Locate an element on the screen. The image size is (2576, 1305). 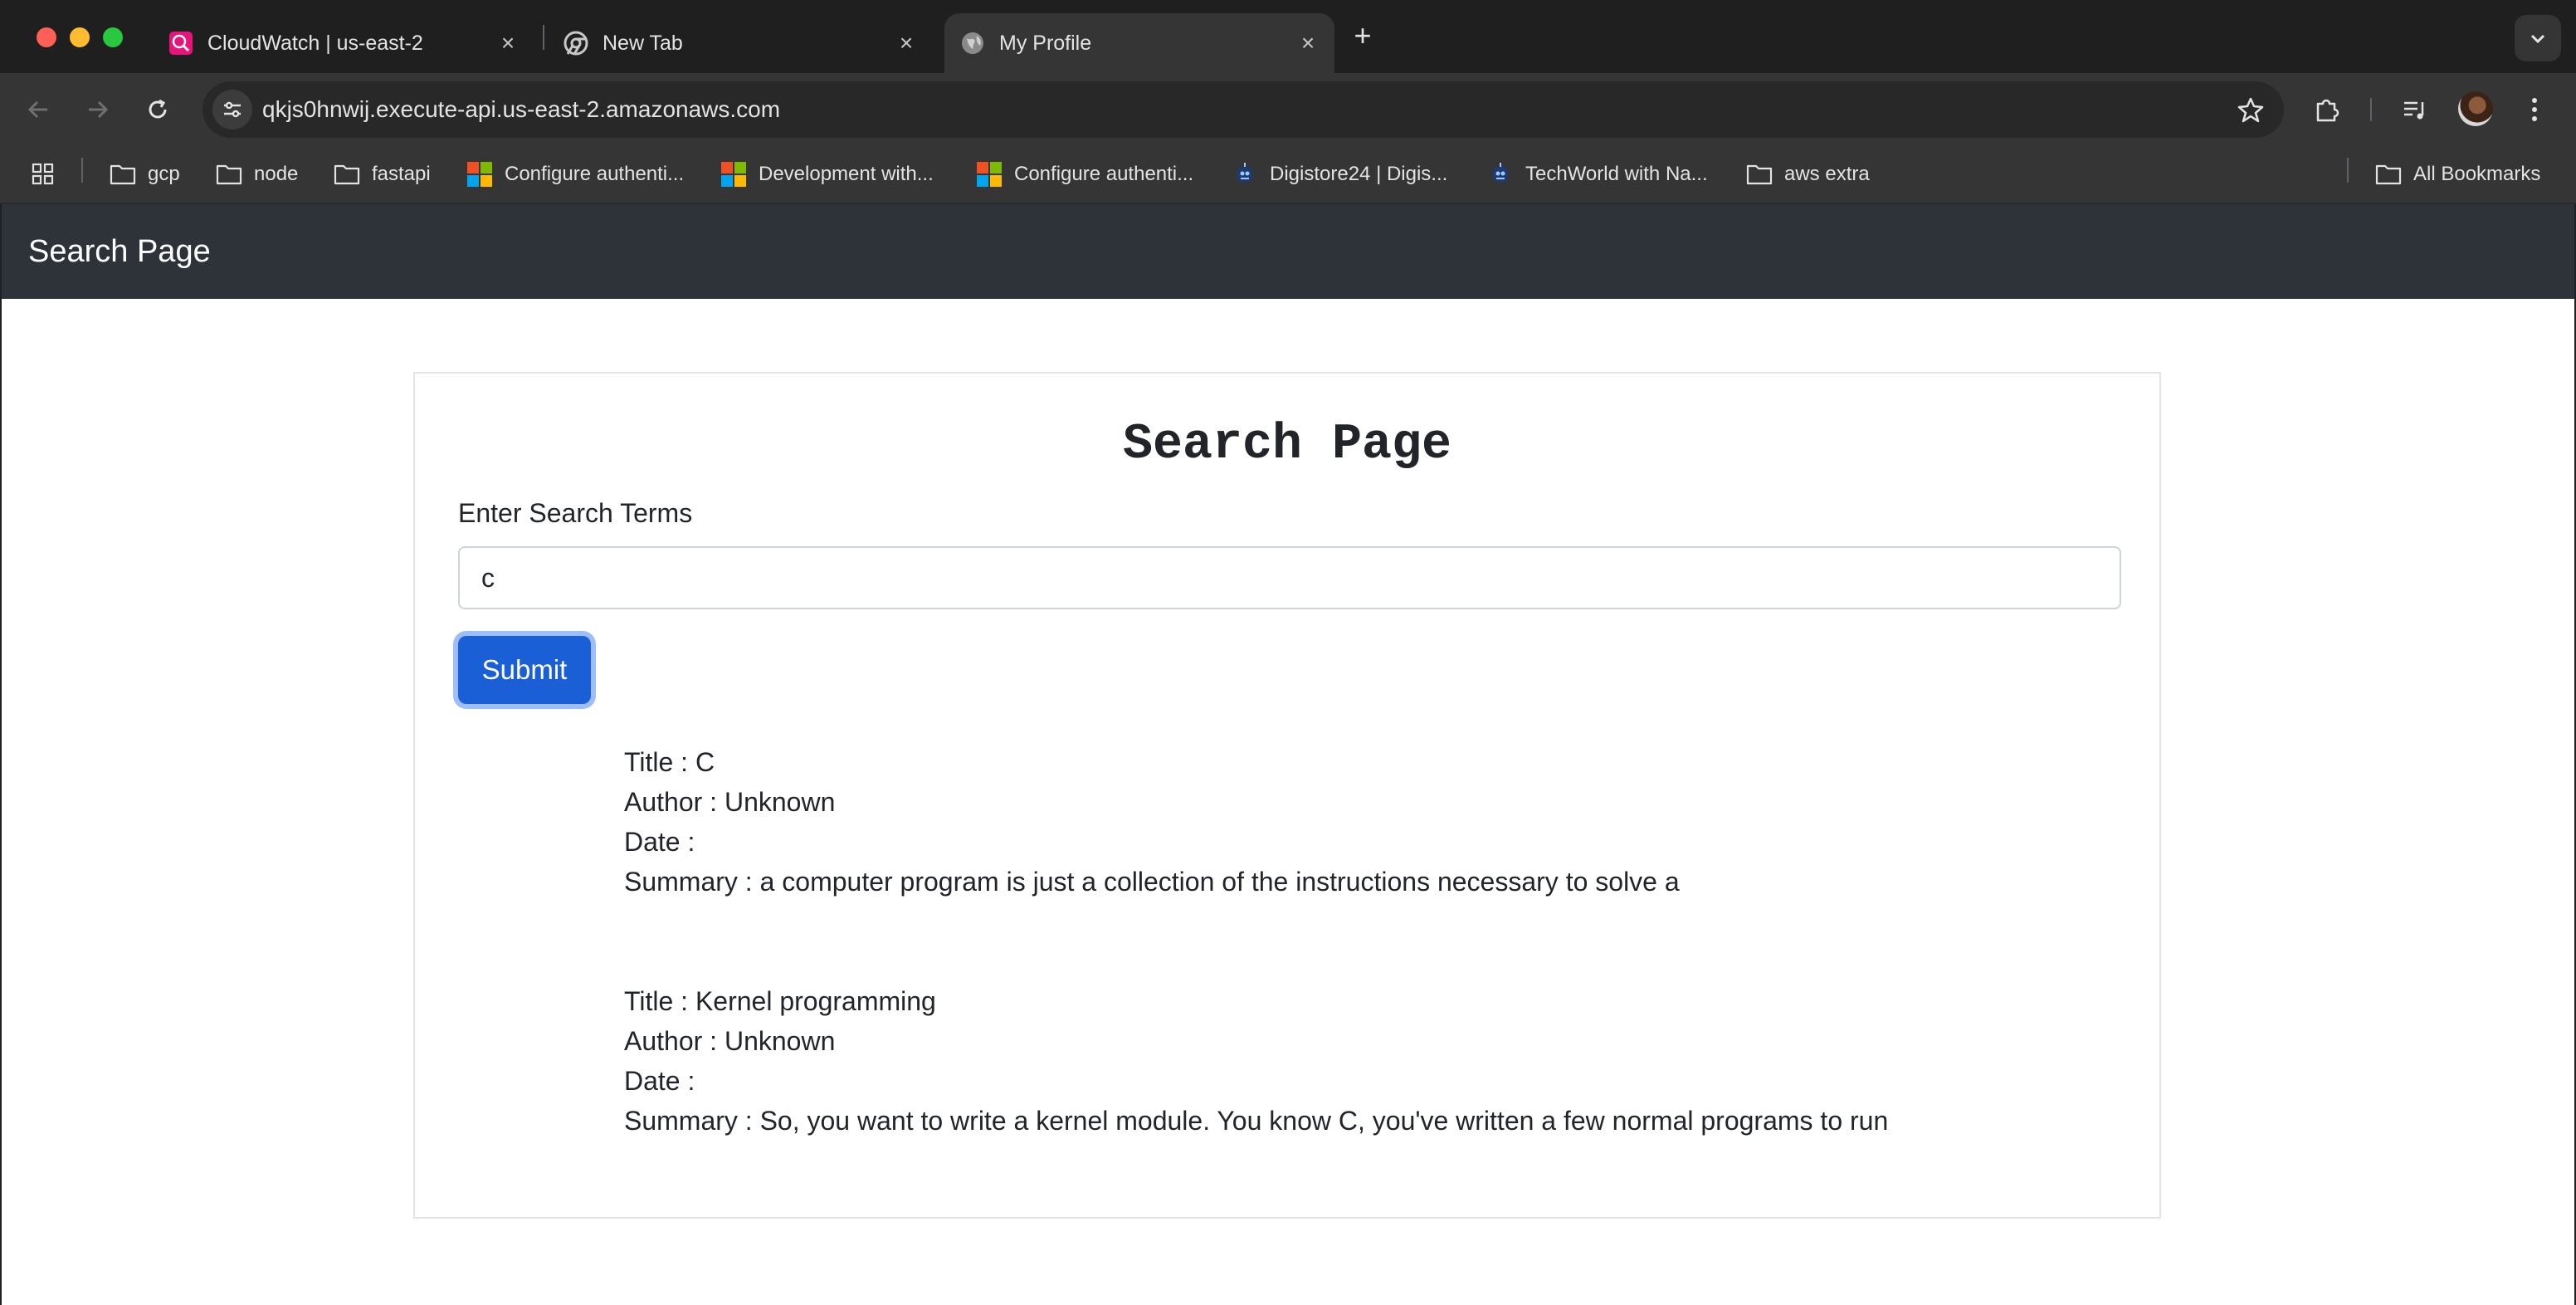
back-arrow-icon is located at coordinates (37, 109).